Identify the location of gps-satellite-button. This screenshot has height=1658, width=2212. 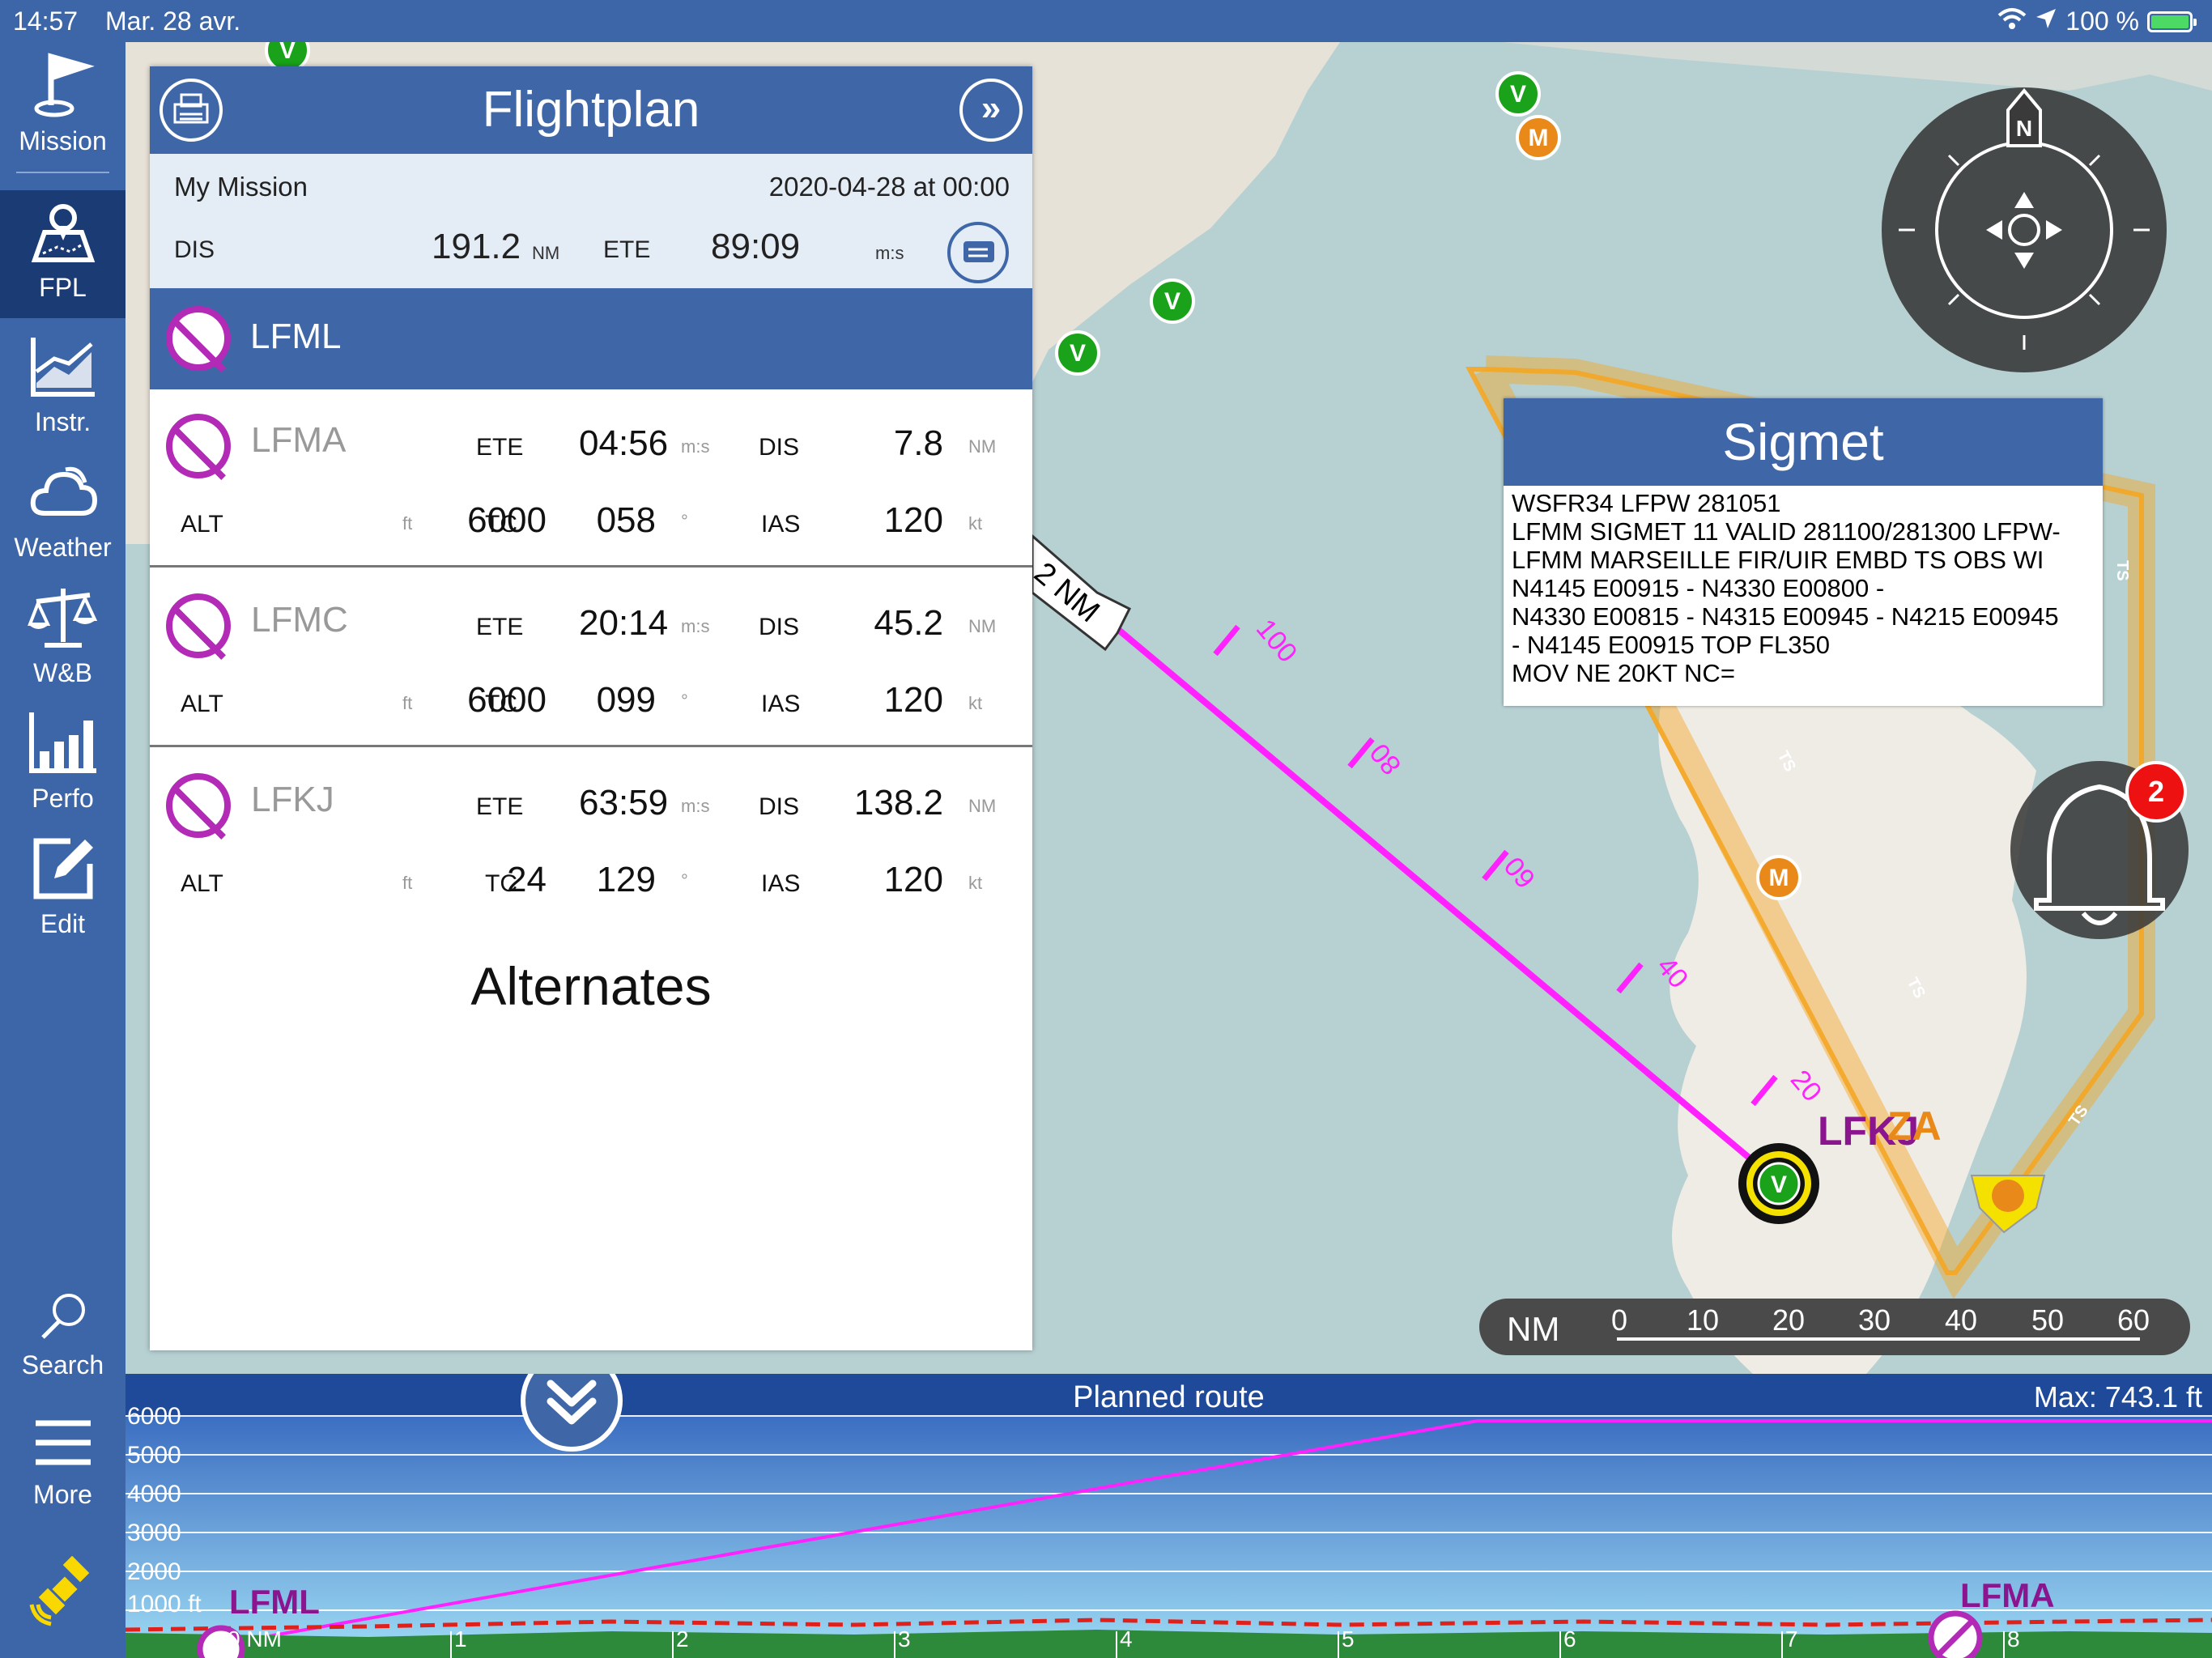
(63, 1604).